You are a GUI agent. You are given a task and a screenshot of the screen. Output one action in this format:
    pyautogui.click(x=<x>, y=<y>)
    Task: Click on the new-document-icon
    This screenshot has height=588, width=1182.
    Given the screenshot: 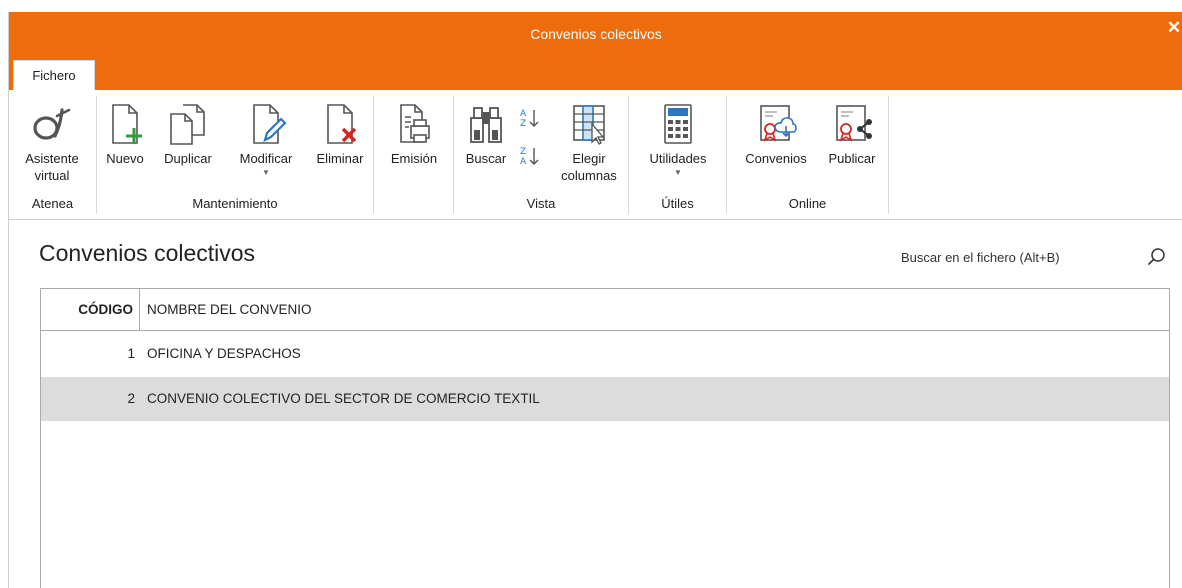 What is the action you would take?
    pyautogui.click(x=127, y=124)
    